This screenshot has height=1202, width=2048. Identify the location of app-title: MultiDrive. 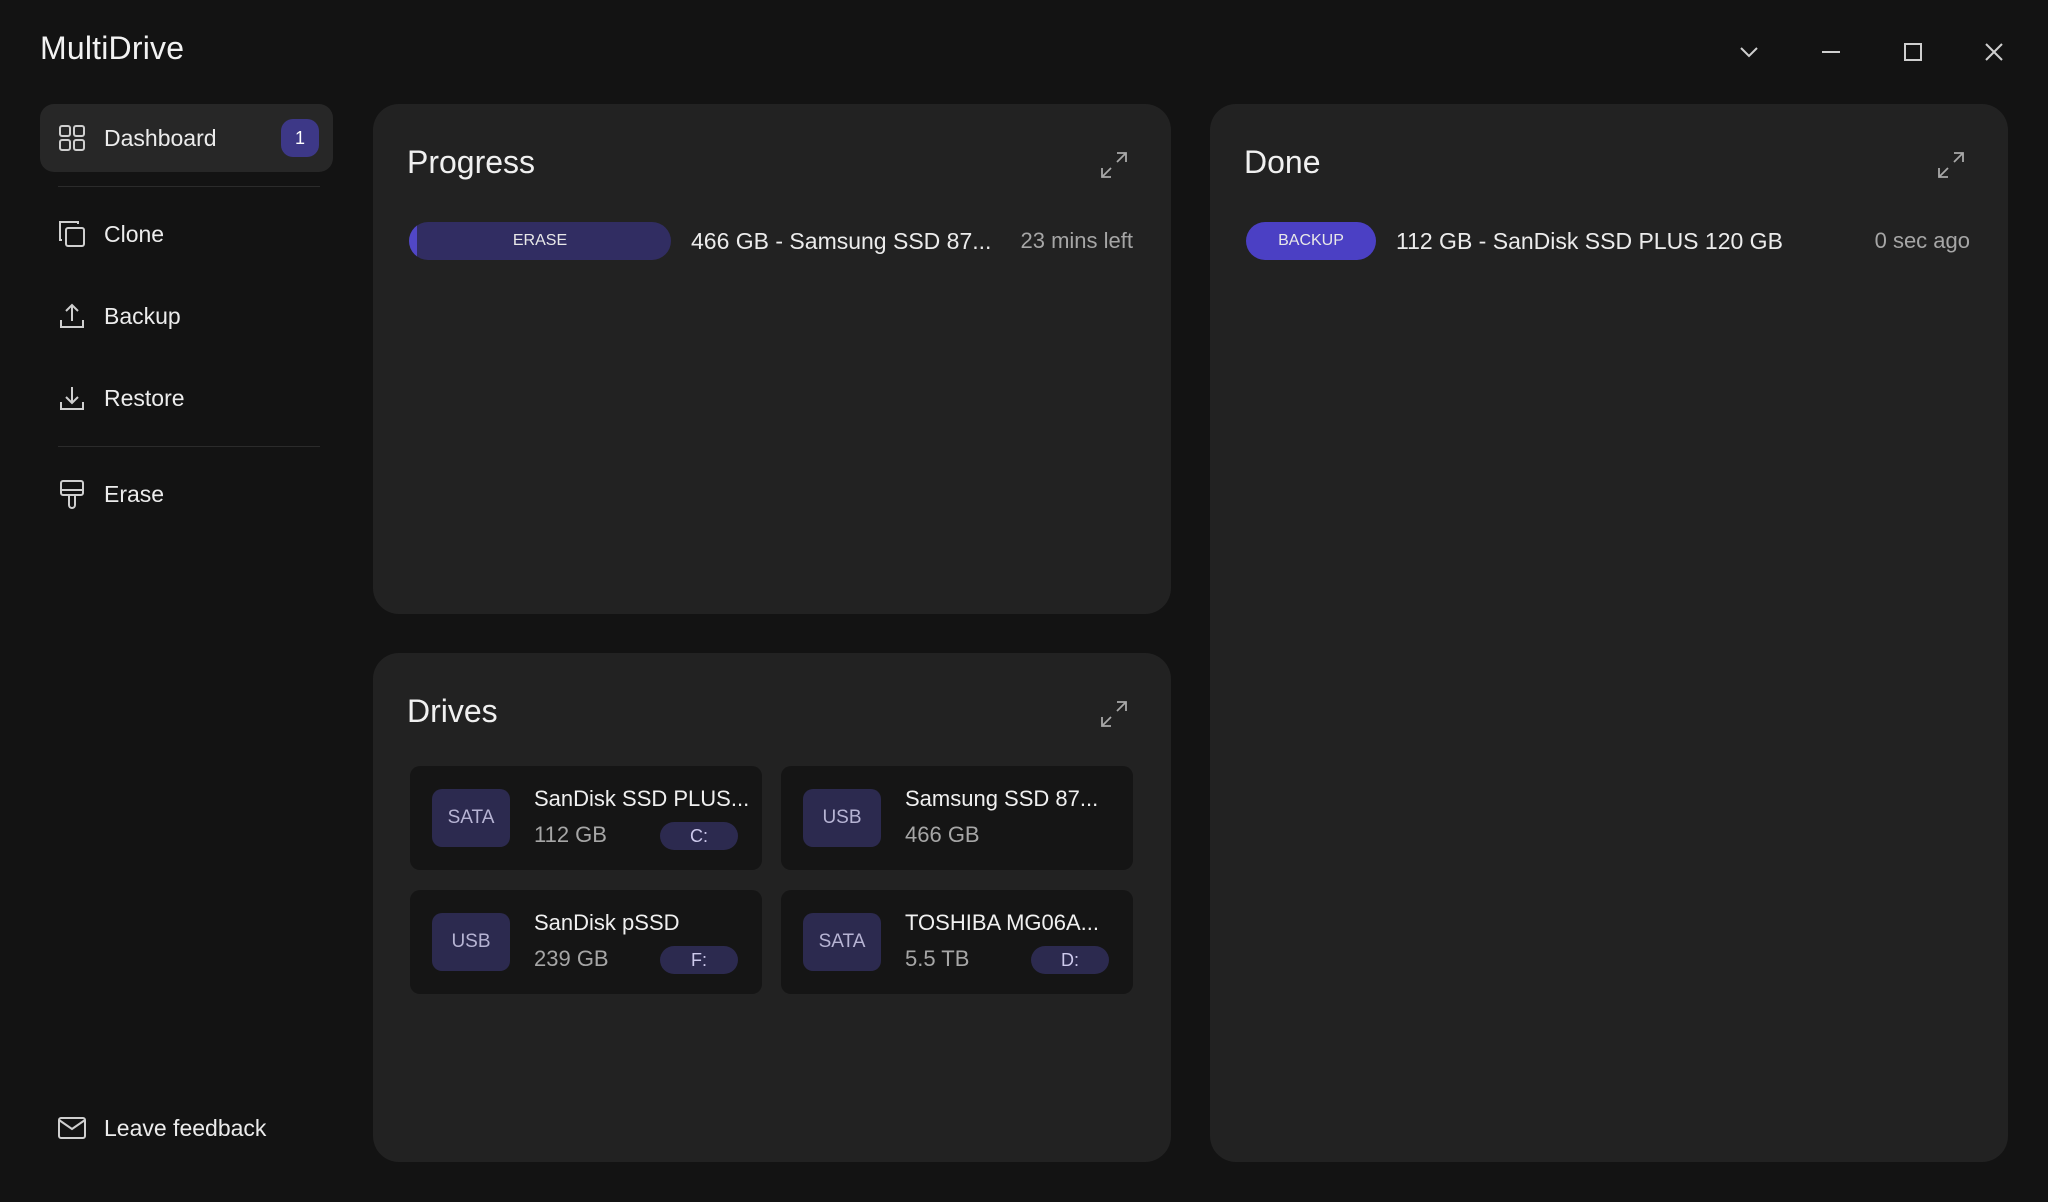
(112, 48).